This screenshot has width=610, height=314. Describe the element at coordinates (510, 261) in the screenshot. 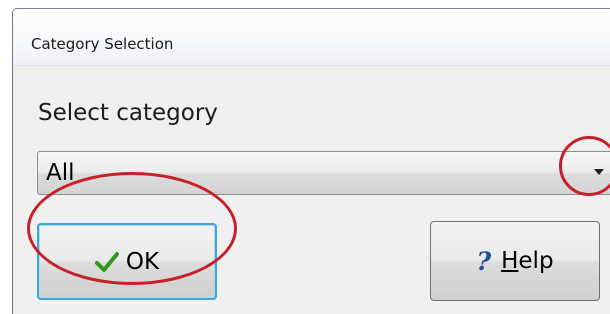

I see `help-mnemonic: H` at that location.